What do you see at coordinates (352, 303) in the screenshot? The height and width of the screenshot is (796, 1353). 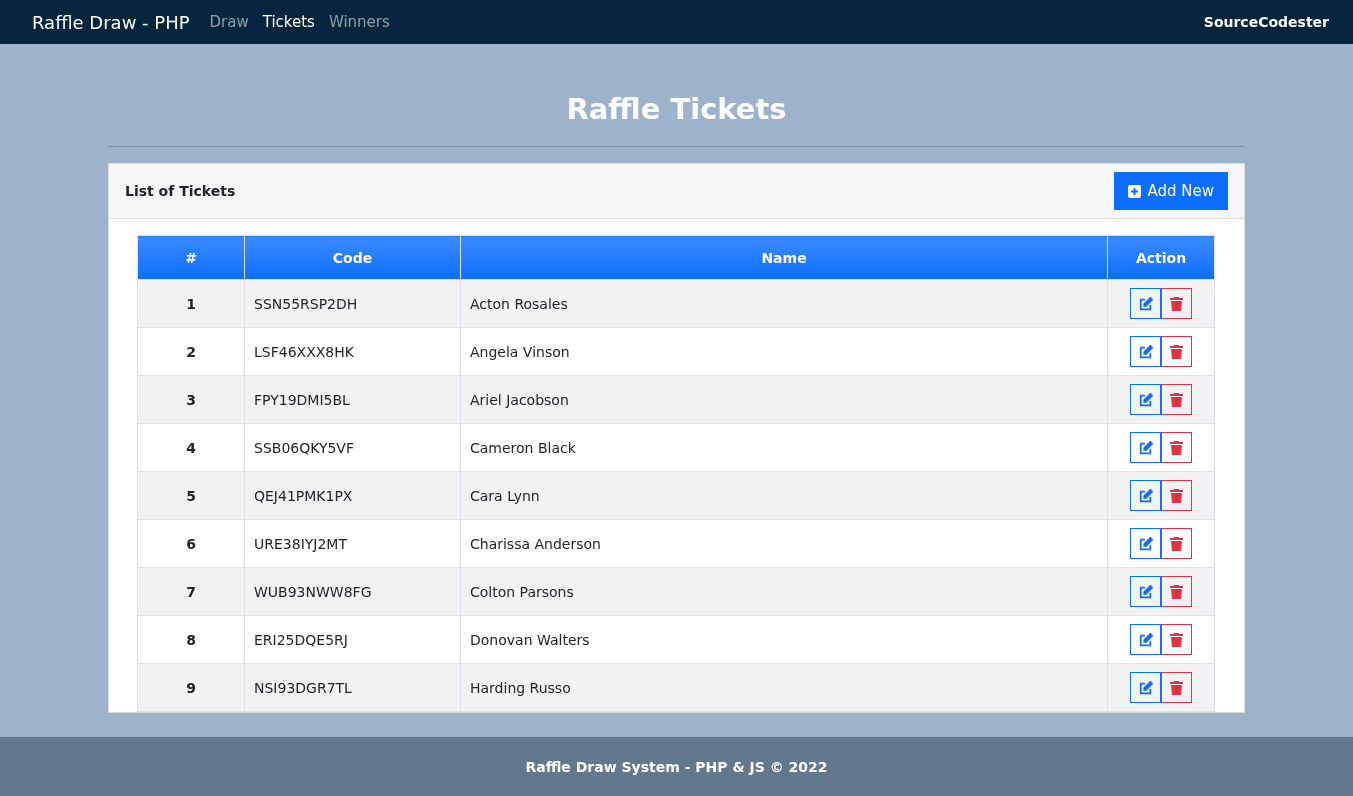 I see `table-cell: SSN55RSP2DH` at bounding box center [352, 303].